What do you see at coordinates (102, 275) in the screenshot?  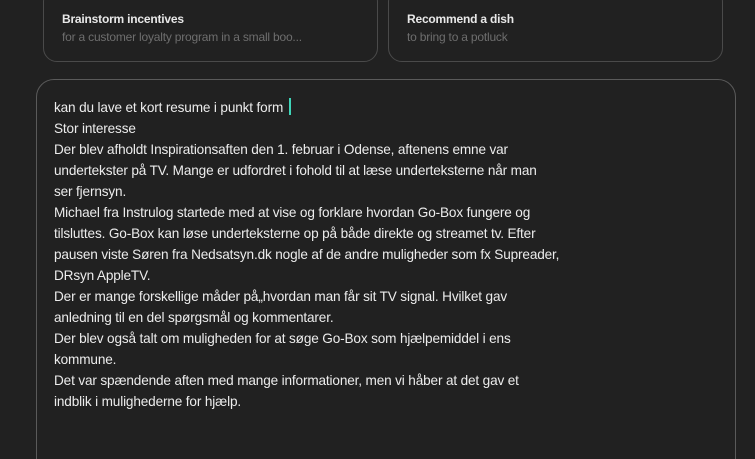 I see `message-line: DRsyn AppleTV.` at bounding box center [102, 275].